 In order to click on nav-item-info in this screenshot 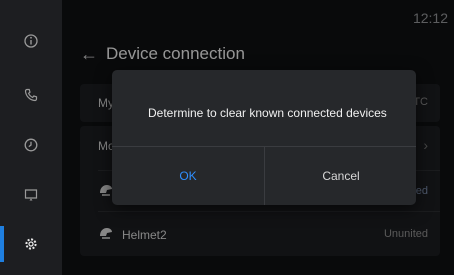, I will do `click(31, 41)`.